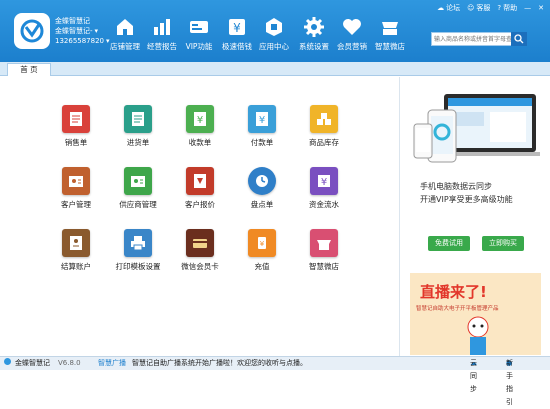 The width and height of the screenshot is (550, 409). Describe the element at coordinates (97, 31) in the screenshot. I see `chevron-down-icon: ▾` at that location.